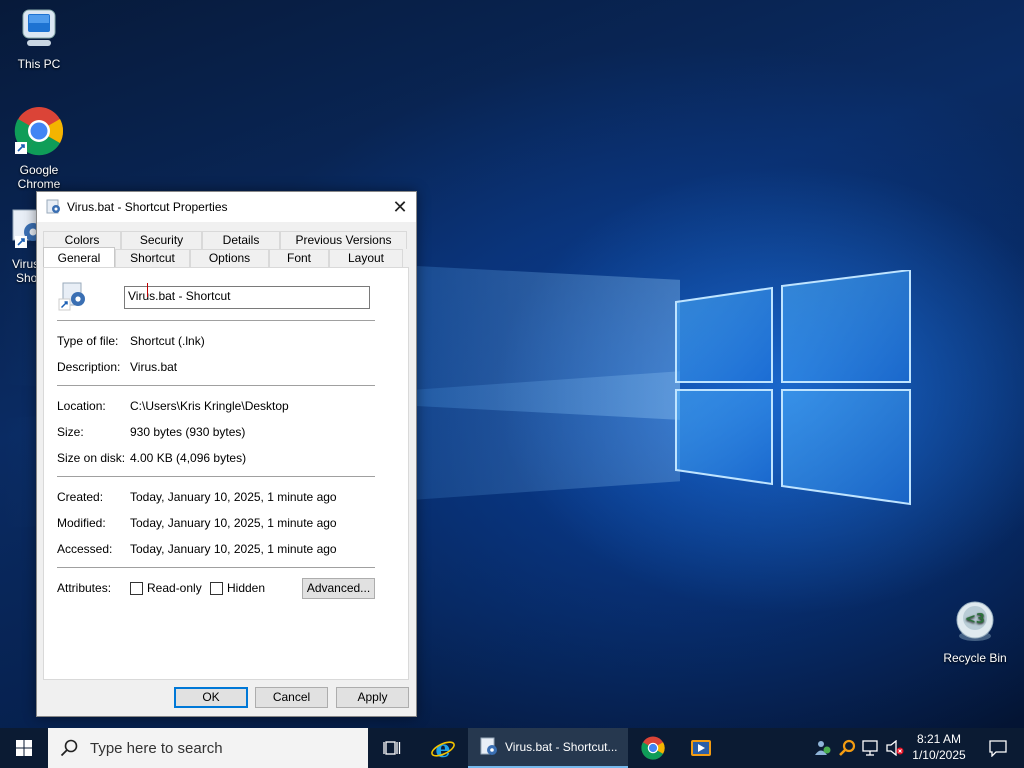 Image resolution: width=1024 pixels, height=768 pixels. I want to click on tray-network, so click(871, 748).